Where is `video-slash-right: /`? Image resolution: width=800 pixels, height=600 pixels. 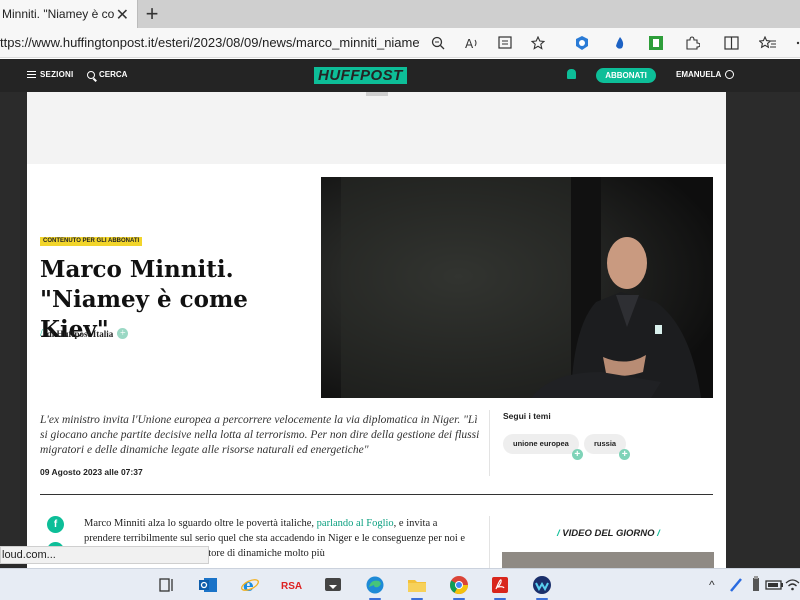
video-slash-right: / is located at coordinates (658, 533).